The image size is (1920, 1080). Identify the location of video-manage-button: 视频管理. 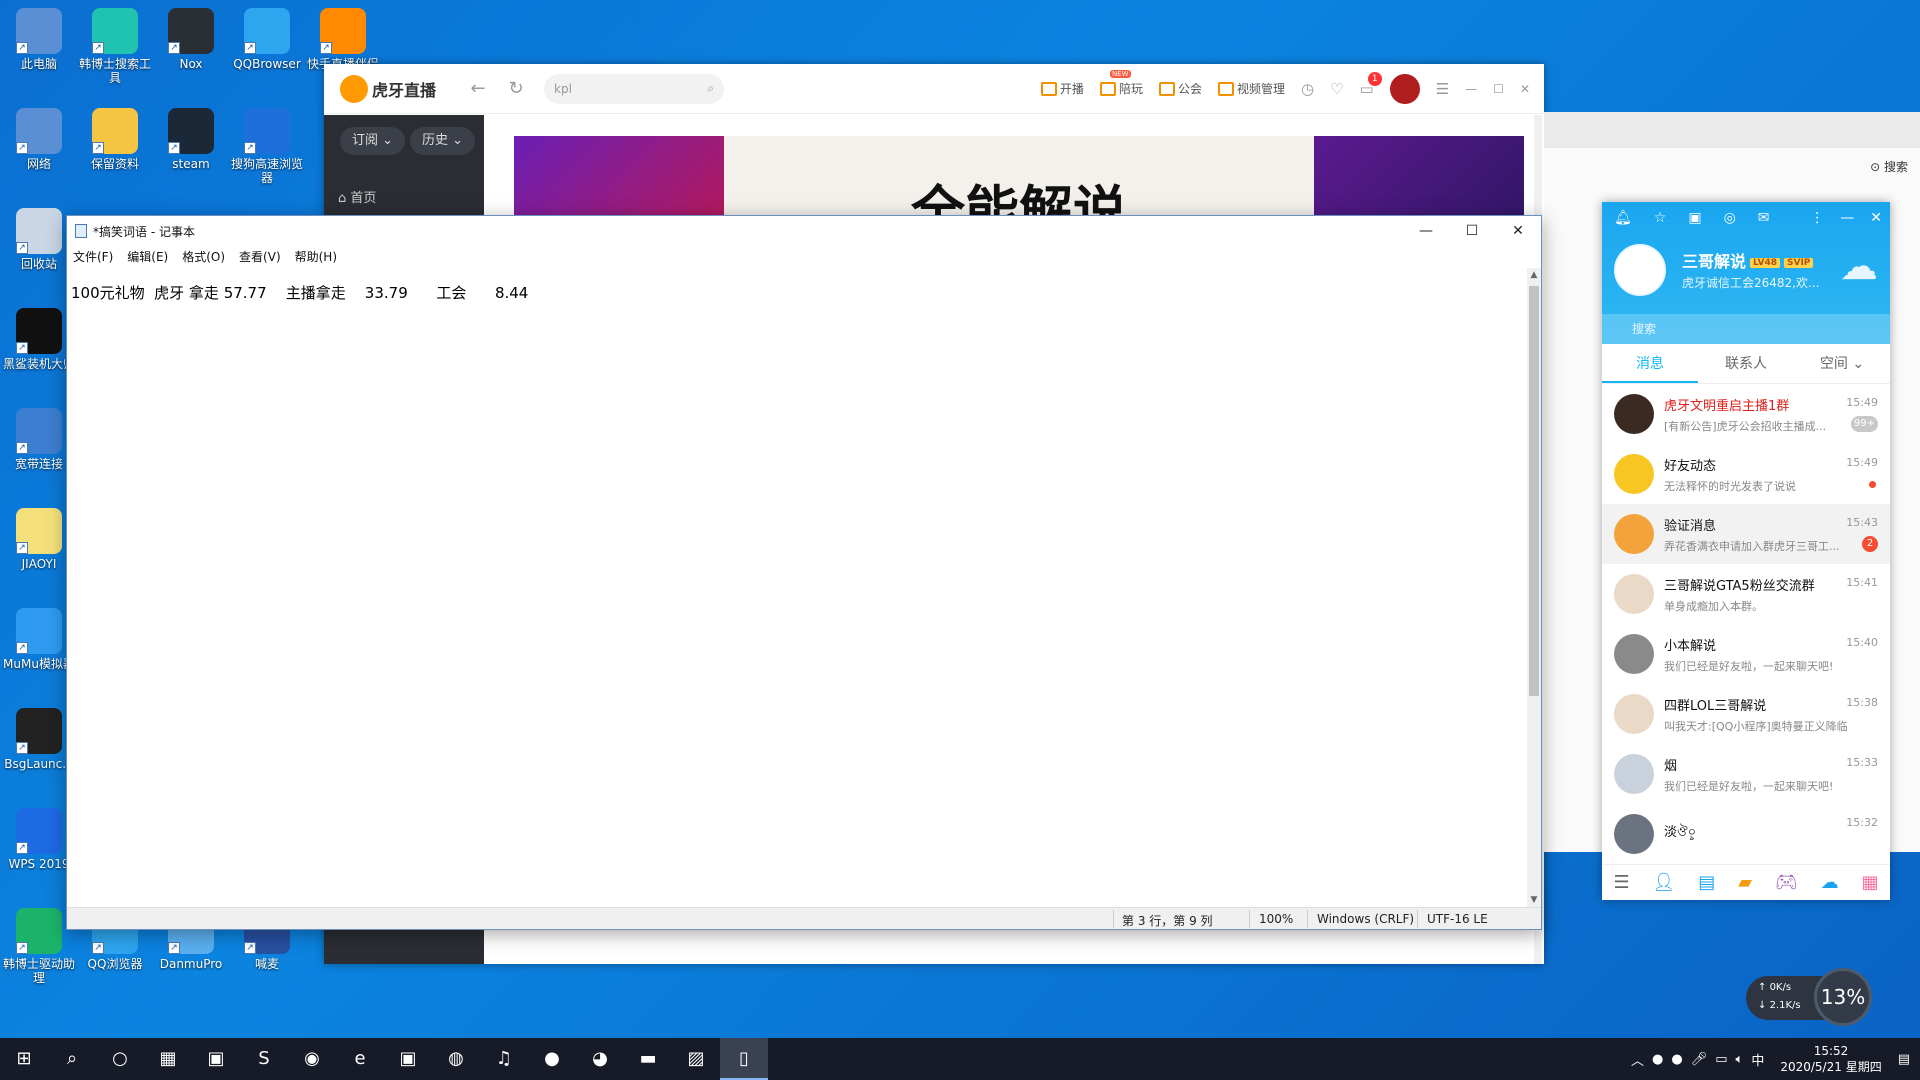
(1251, 88).